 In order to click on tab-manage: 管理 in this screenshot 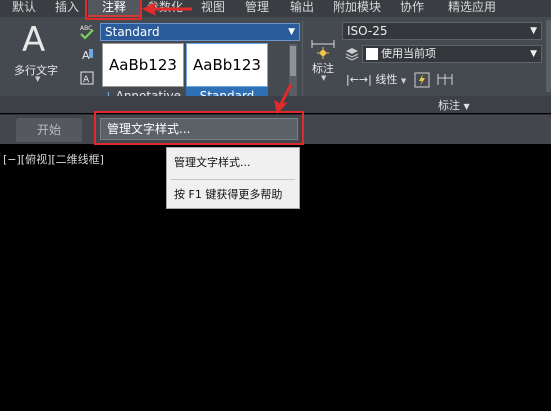, I will do `click(257, 8)`.